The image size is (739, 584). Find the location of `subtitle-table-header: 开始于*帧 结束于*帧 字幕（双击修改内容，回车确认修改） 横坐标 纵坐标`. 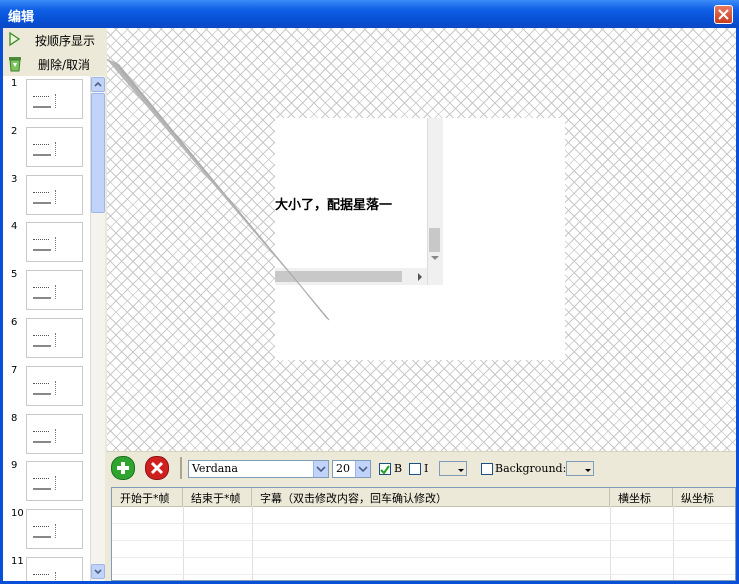

subtitle-table-header: 开始于*帧 结束于*帧 字幕（双击修改内容，回车确认修改） 横坐标 纵坐标 is located at coordinates (423, 497).